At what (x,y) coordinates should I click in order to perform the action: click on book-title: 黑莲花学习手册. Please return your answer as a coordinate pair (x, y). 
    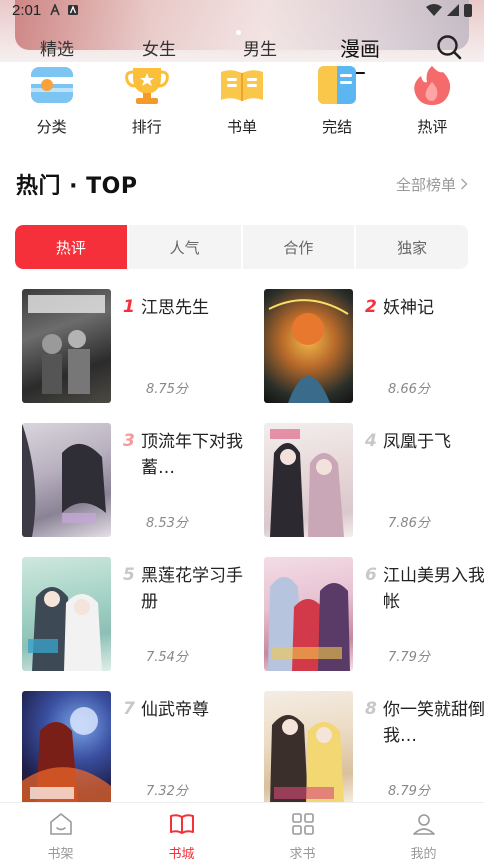
    Looking at the image, I should click on (192, 589).